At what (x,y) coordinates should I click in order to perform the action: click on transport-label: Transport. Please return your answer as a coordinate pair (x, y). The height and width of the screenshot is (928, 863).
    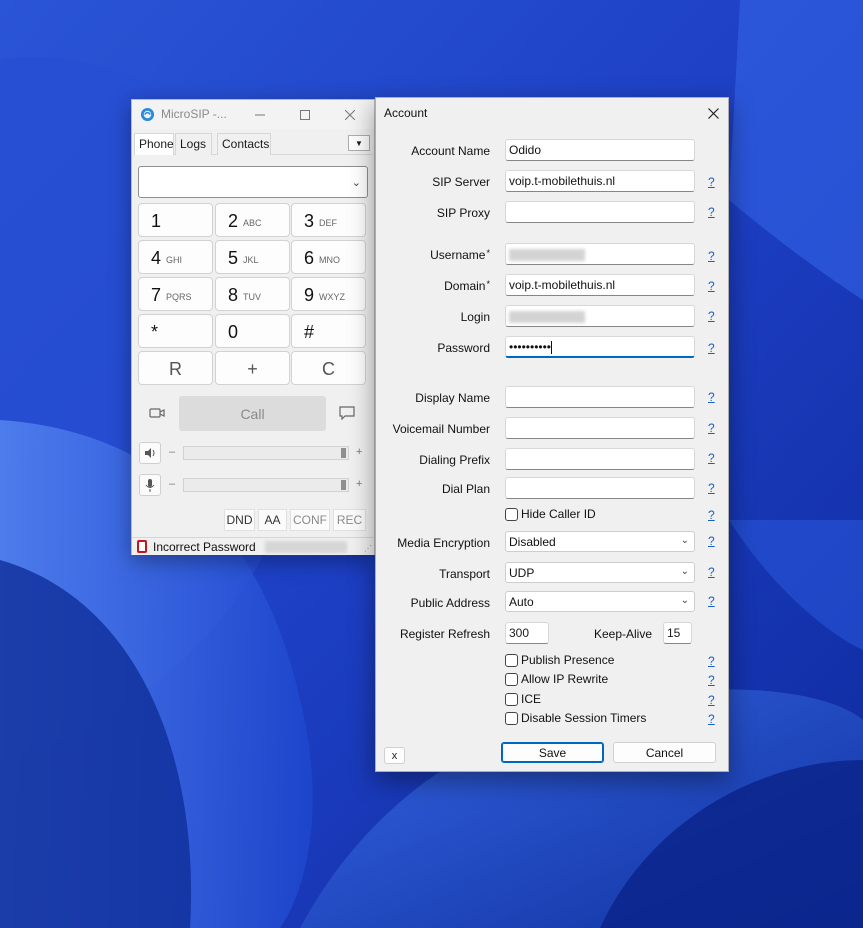
    Looking at the image, I should click on (464, 574).